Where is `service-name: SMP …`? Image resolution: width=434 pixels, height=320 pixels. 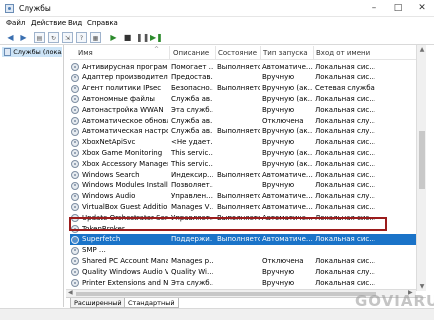 service-name: SMP … is located at coordinates (94, 250).